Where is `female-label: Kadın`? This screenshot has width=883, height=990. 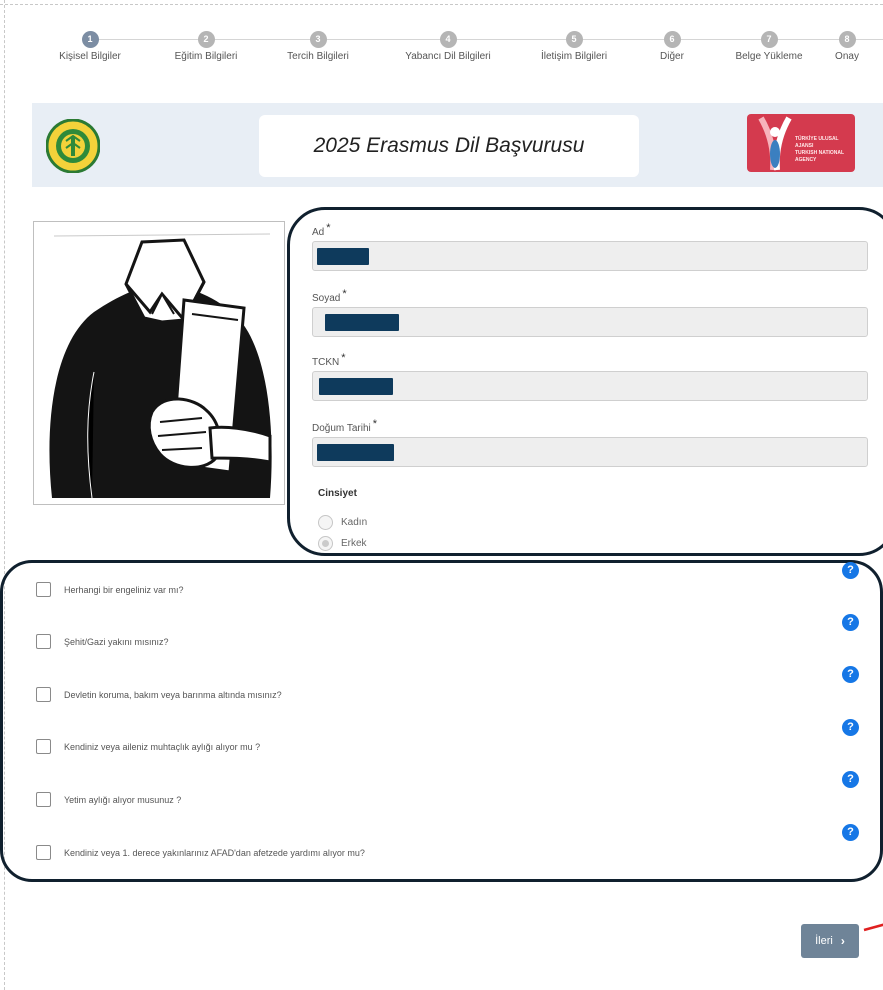 female-label: Kadın is located at coordinates (354, 522).